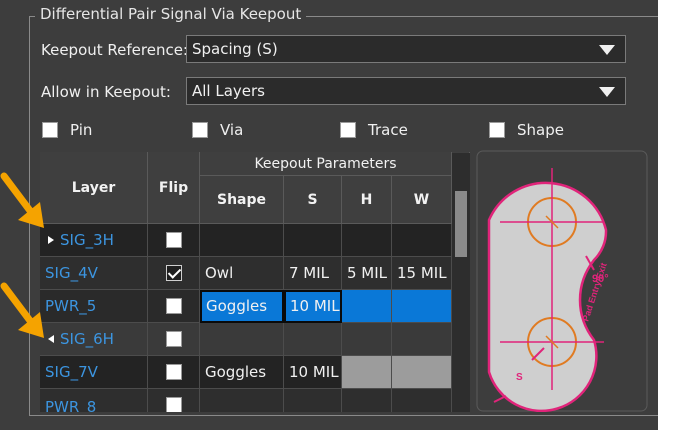 The height and width of the screenshot is (430, 674). What do you see at coordinates (51, 240) in the screenshot?
I see `expand-arrow-icon` at bounding box center [51, 240].